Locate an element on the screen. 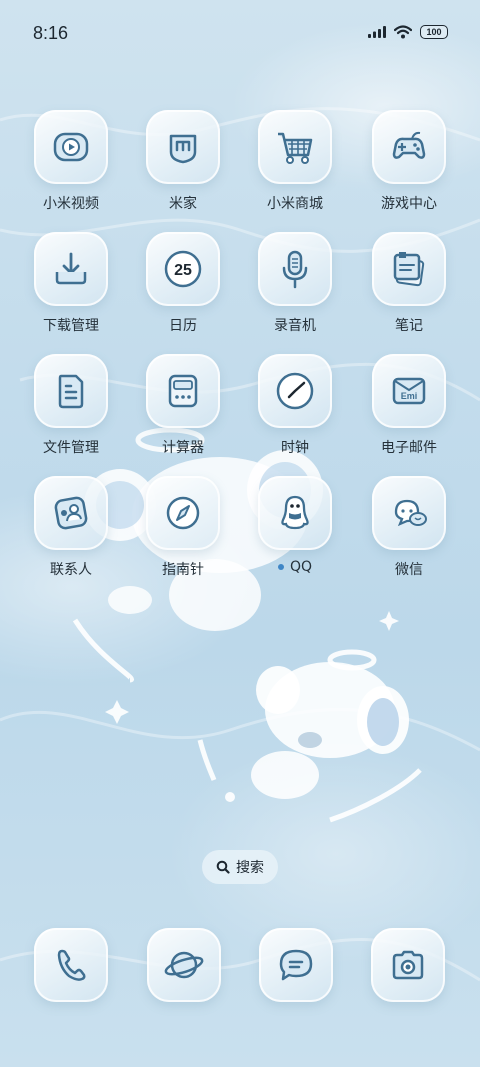 The width and height of the screenshot is (480, 1067). camera-icon is located at coordinates (408, 965).